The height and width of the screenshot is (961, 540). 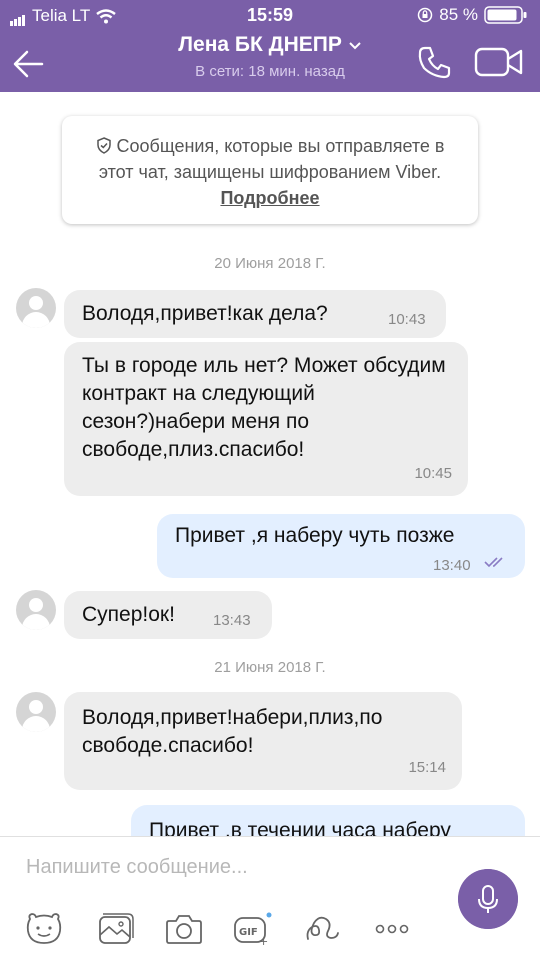 I want to click on more-icon, so click(x=392, y=929).